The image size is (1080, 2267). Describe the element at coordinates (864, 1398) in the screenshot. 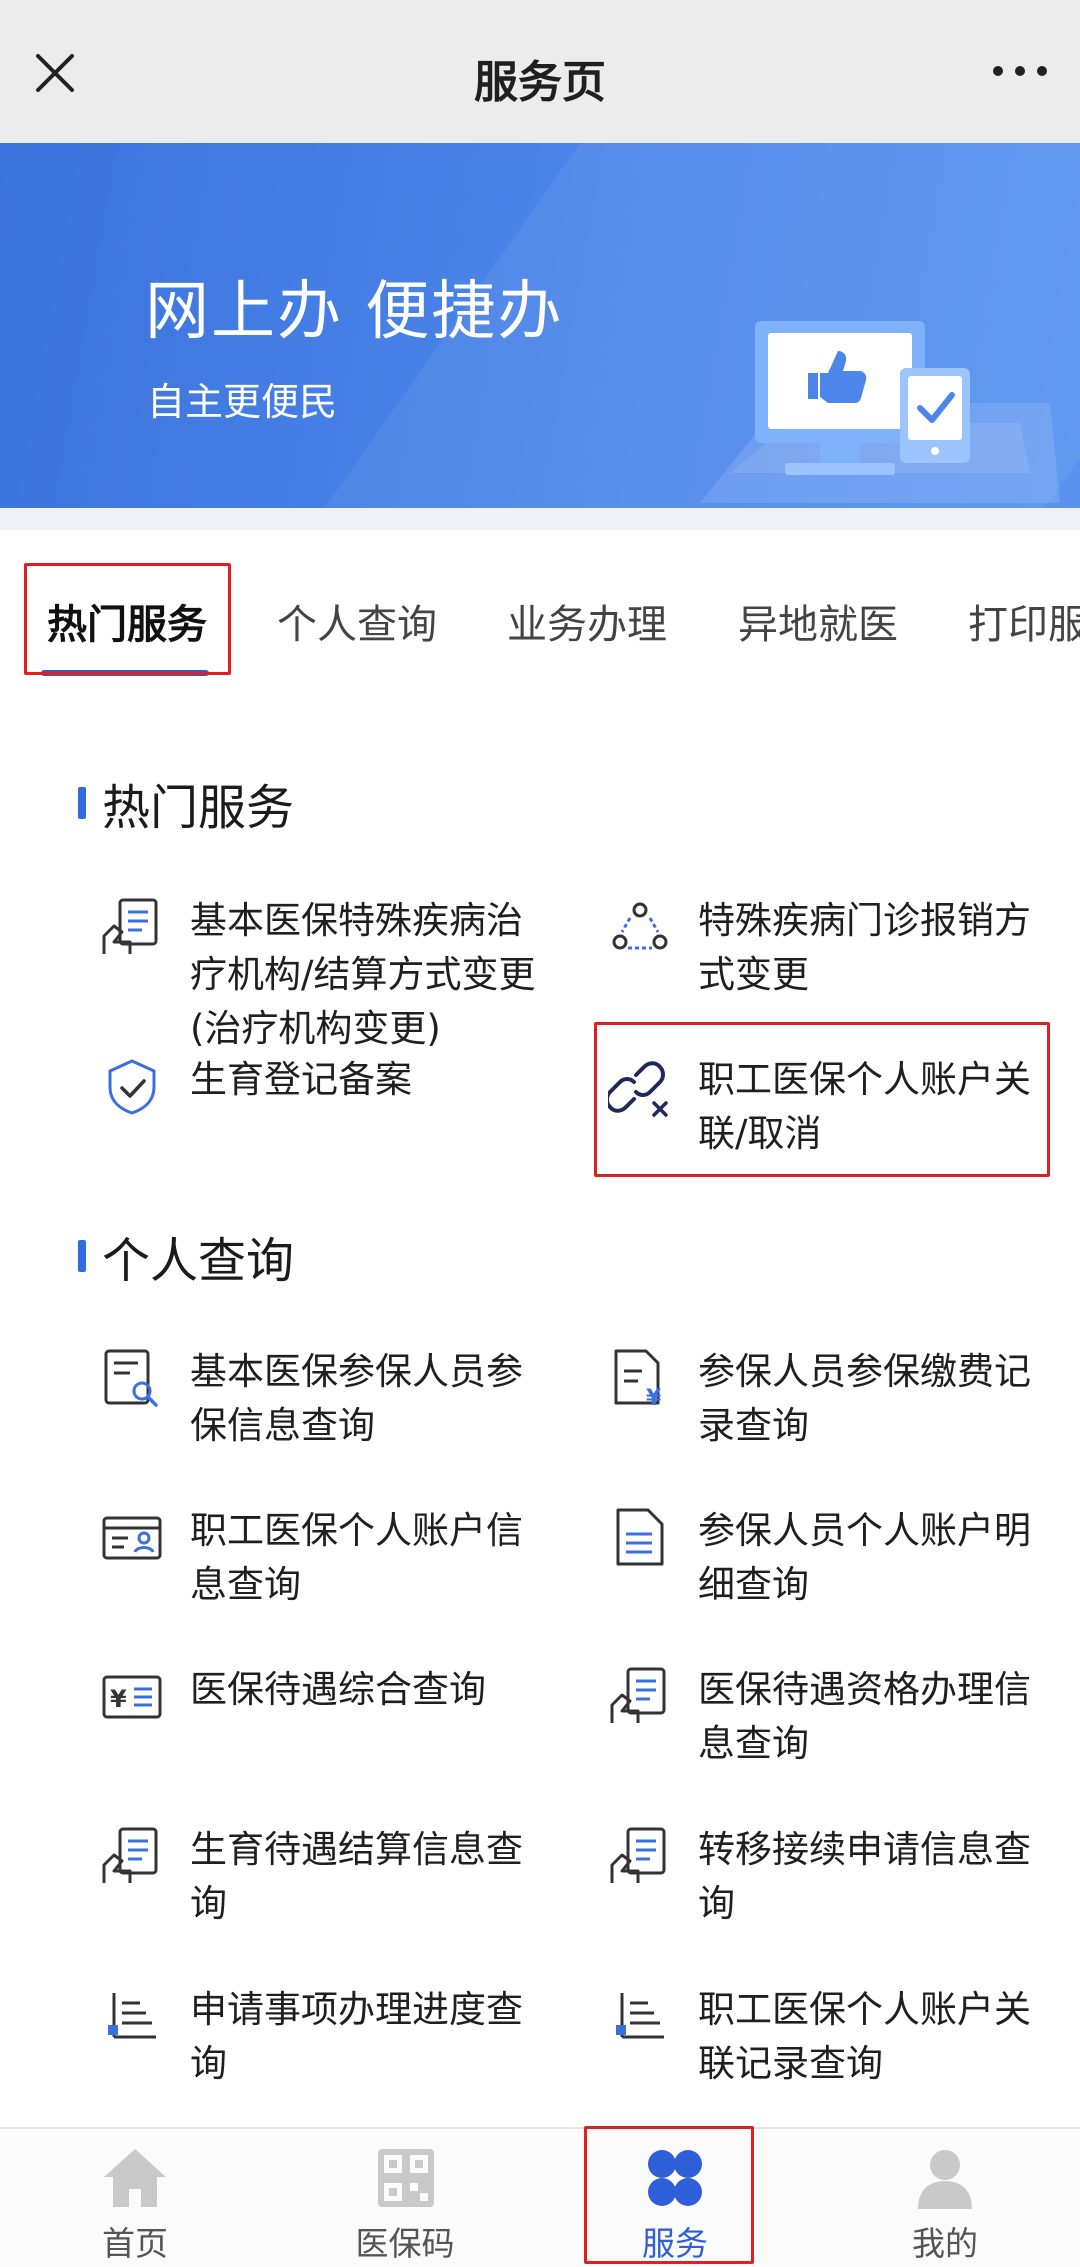

I see `service-label: 参保人员参保缴费记录查询` at that location.